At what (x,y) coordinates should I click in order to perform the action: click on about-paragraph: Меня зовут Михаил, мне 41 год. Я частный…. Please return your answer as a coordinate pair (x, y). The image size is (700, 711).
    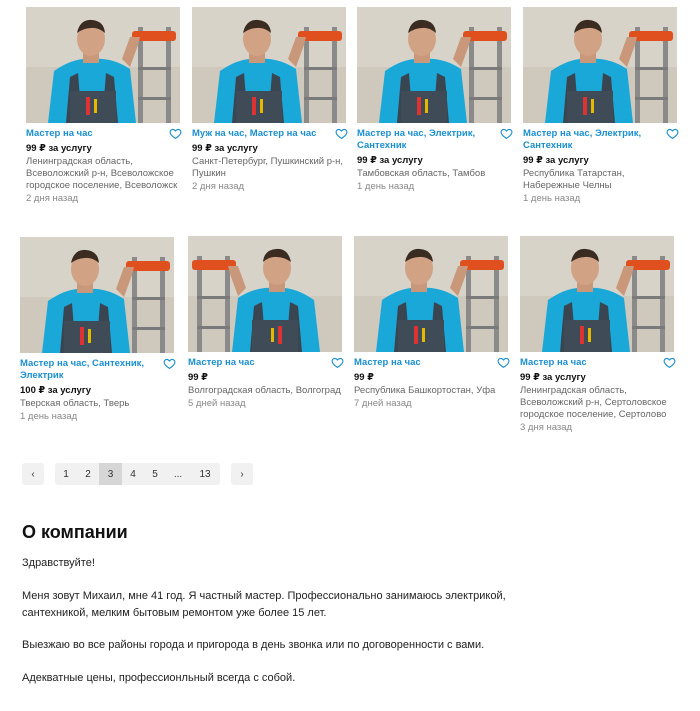
    Looking at the image, I should click on (264, 604).